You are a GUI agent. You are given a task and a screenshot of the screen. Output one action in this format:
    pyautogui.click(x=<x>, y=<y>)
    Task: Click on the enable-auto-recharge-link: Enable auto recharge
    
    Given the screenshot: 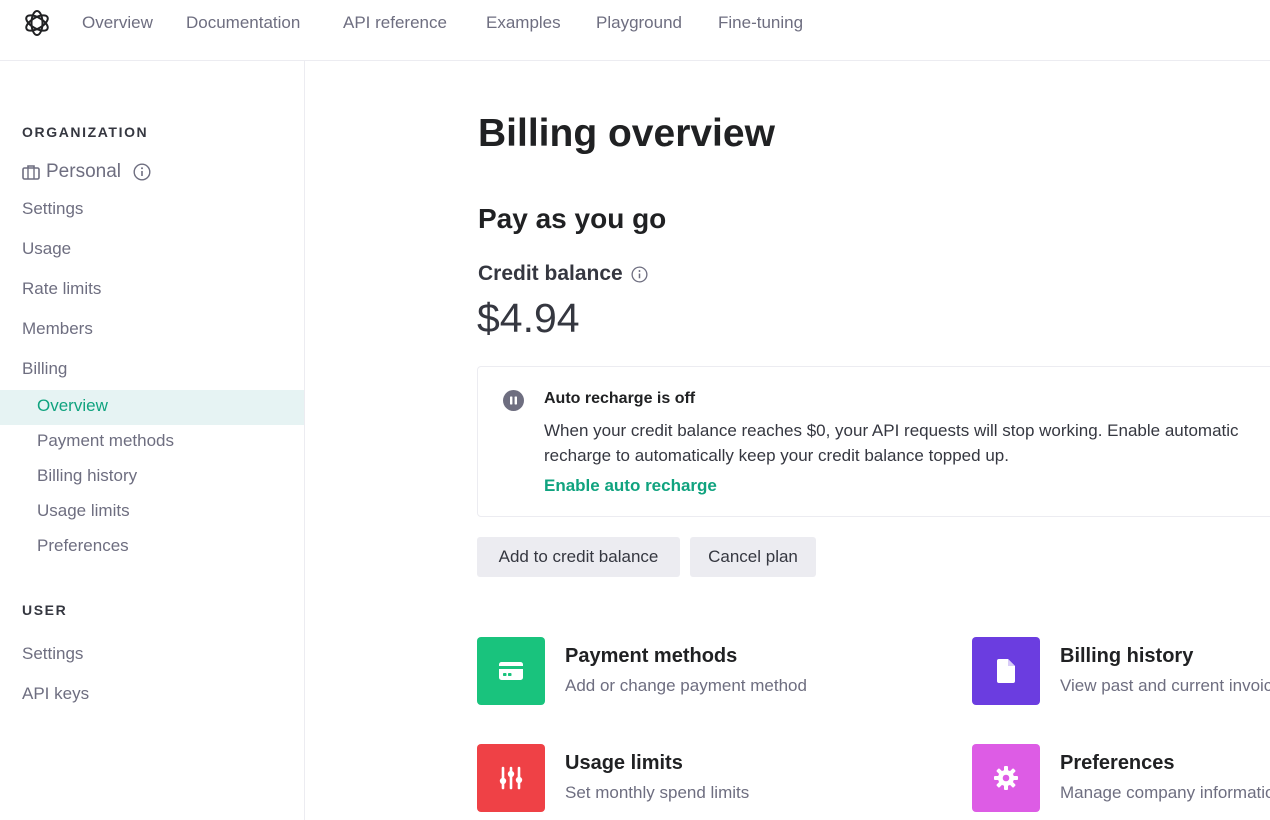 What is the action you would take?
    pyautogui.click(x=630, y=486)
    